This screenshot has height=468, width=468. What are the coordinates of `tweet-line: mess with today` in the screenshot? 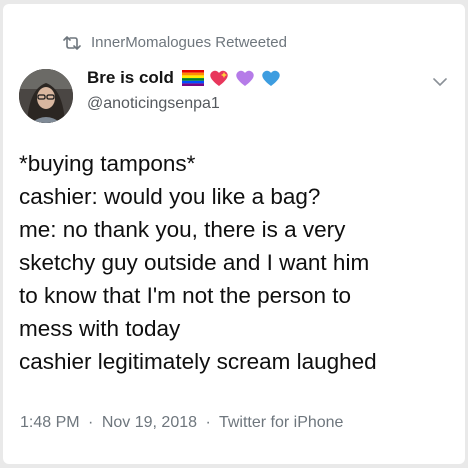 It's located at (100, 328).